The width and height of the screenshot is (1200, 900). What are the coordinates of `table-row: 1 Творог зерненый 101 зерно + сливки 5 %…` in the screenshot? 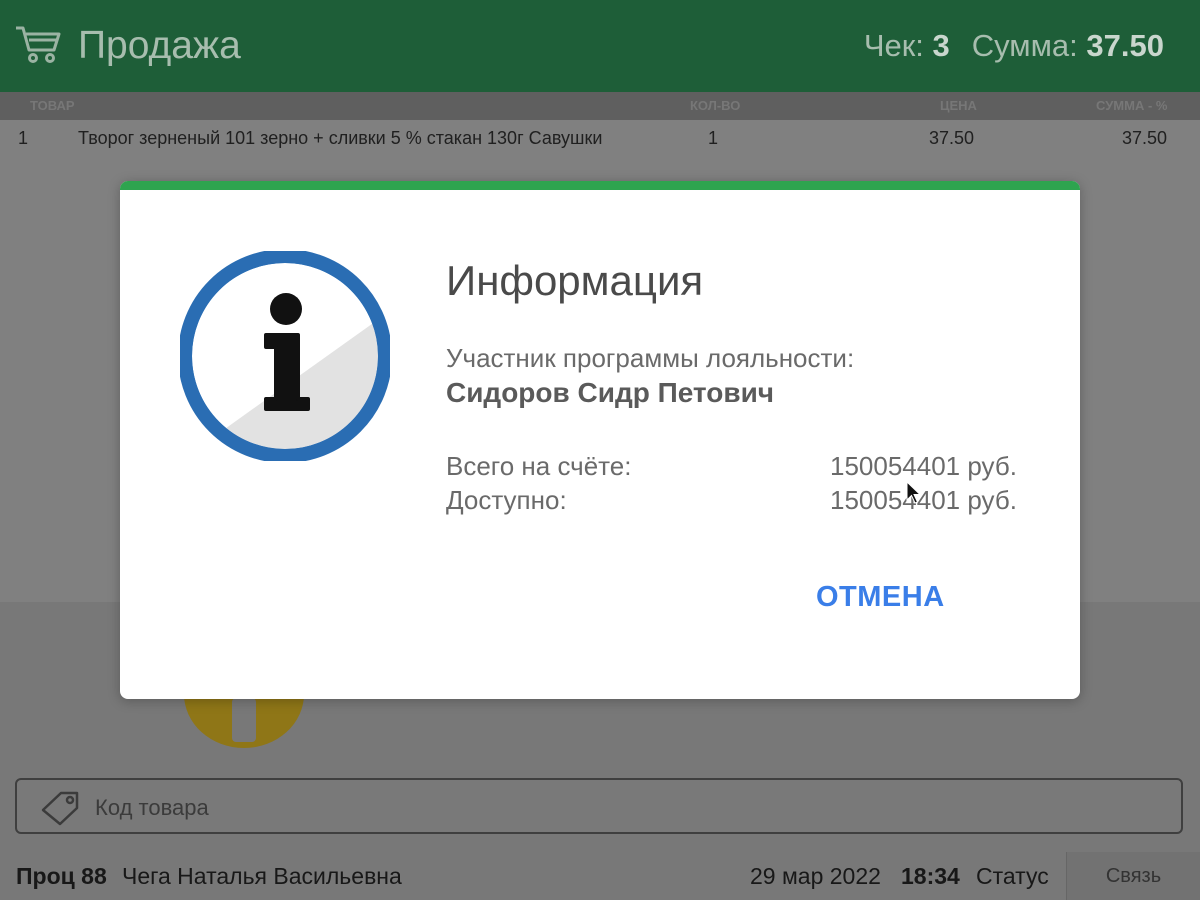 It's located at (600, 139).